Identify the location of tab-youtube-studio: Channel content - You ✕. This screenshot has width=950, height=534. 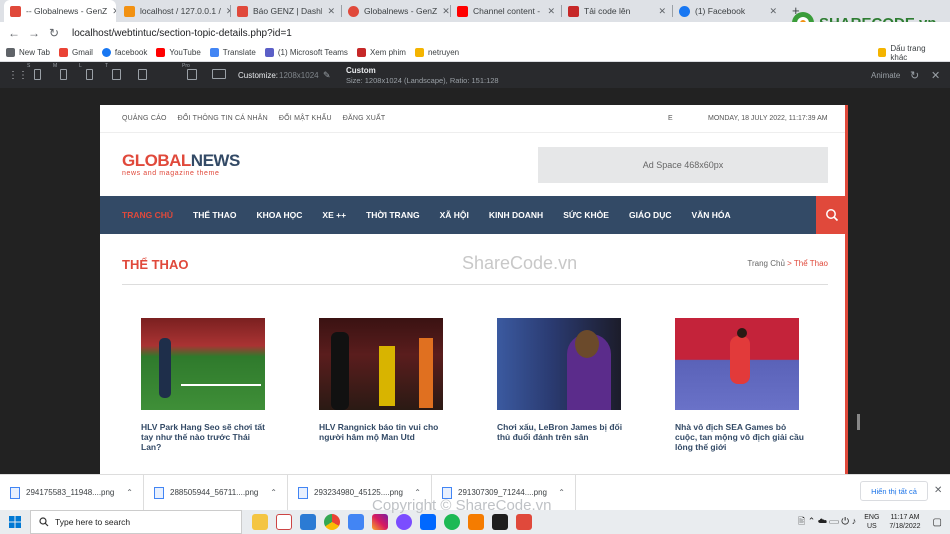
(506, 11).